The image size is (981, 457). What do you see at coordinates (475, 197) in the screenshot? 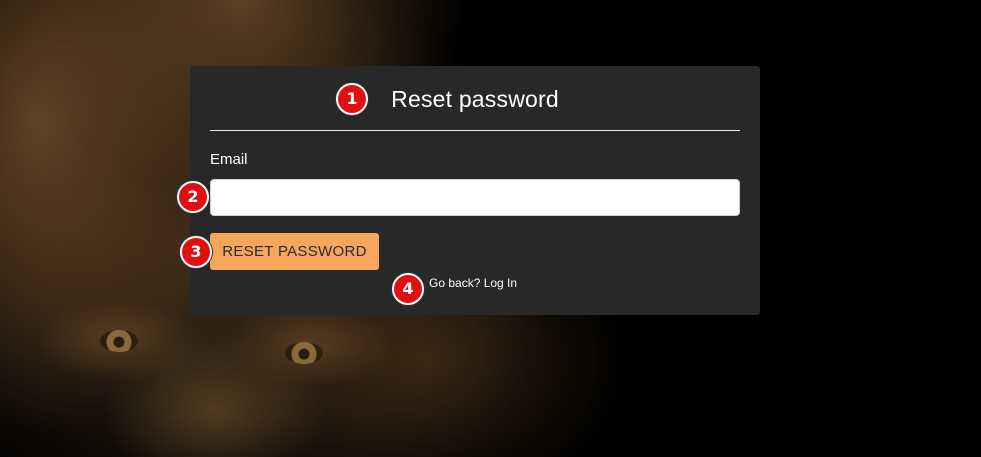
I see `email-input` at bounding box center [475, 197].